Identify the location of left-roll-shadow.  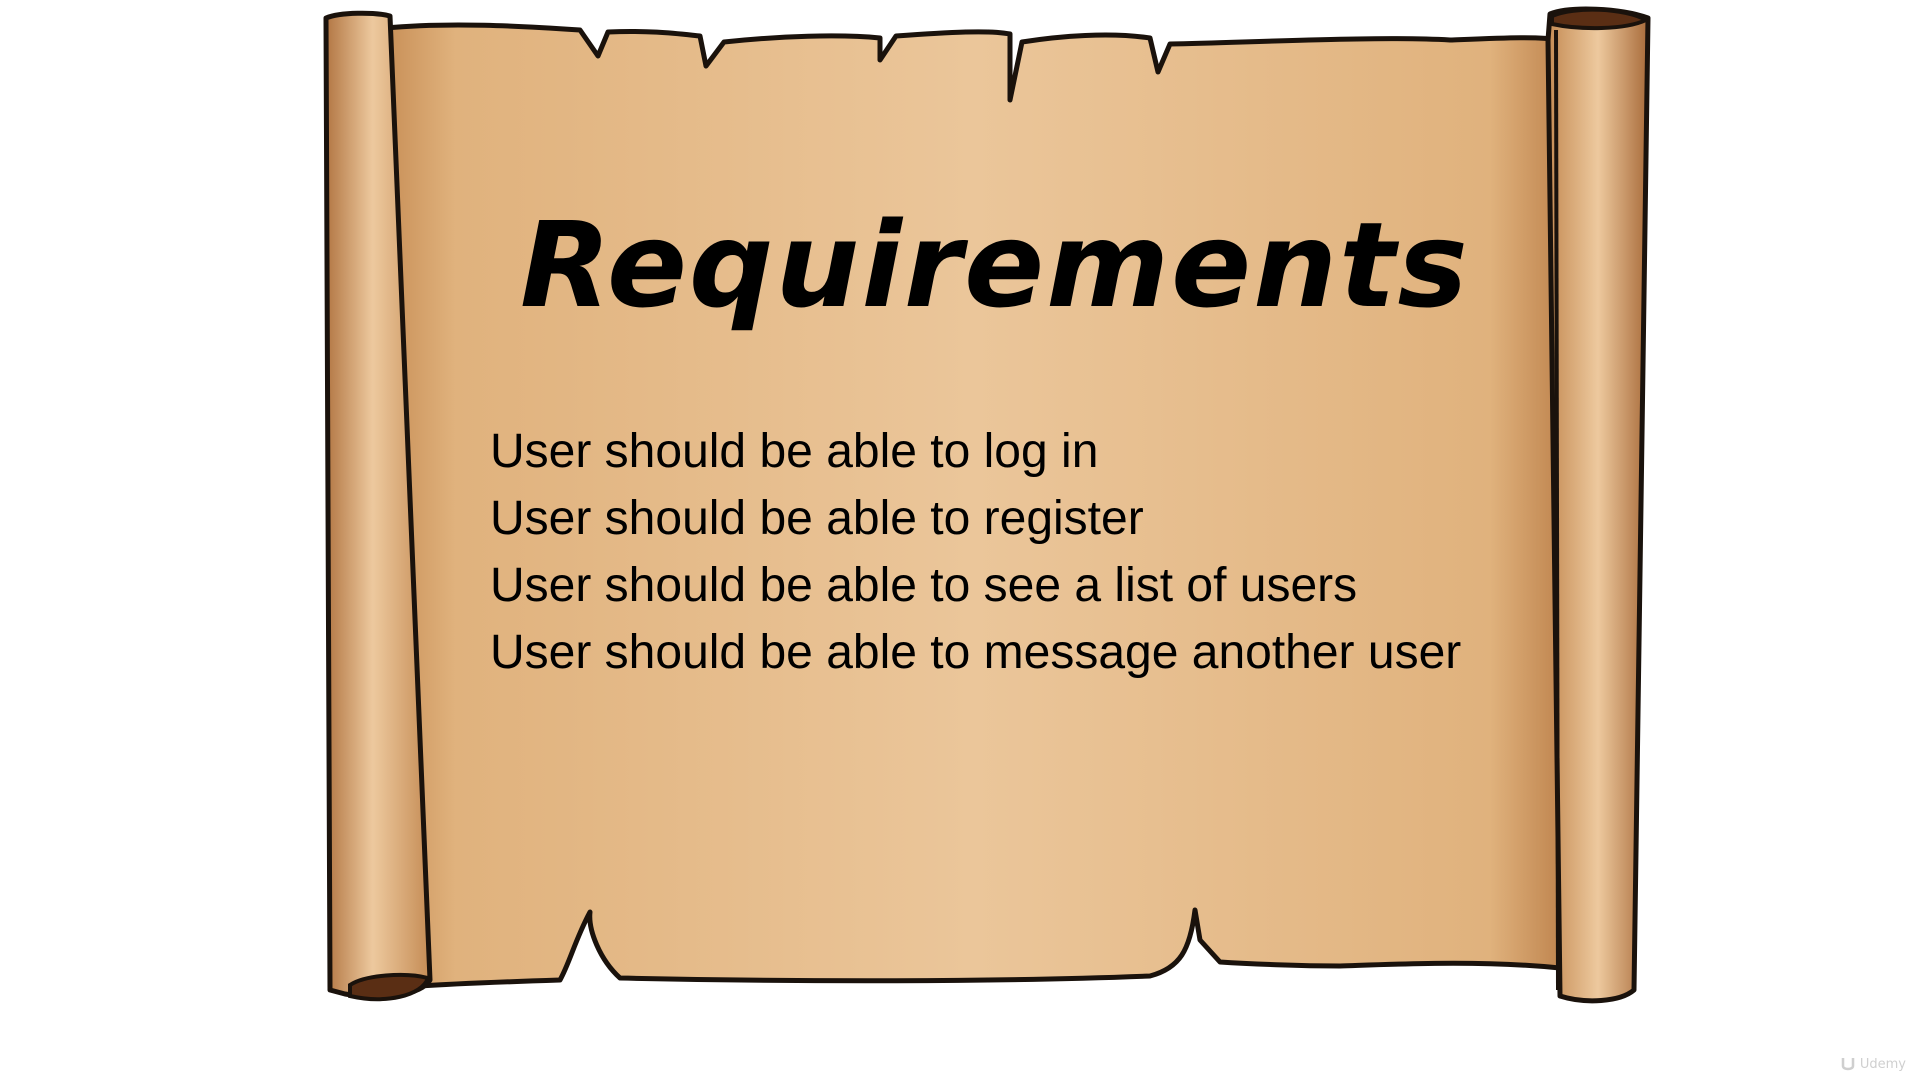
(389, 987).